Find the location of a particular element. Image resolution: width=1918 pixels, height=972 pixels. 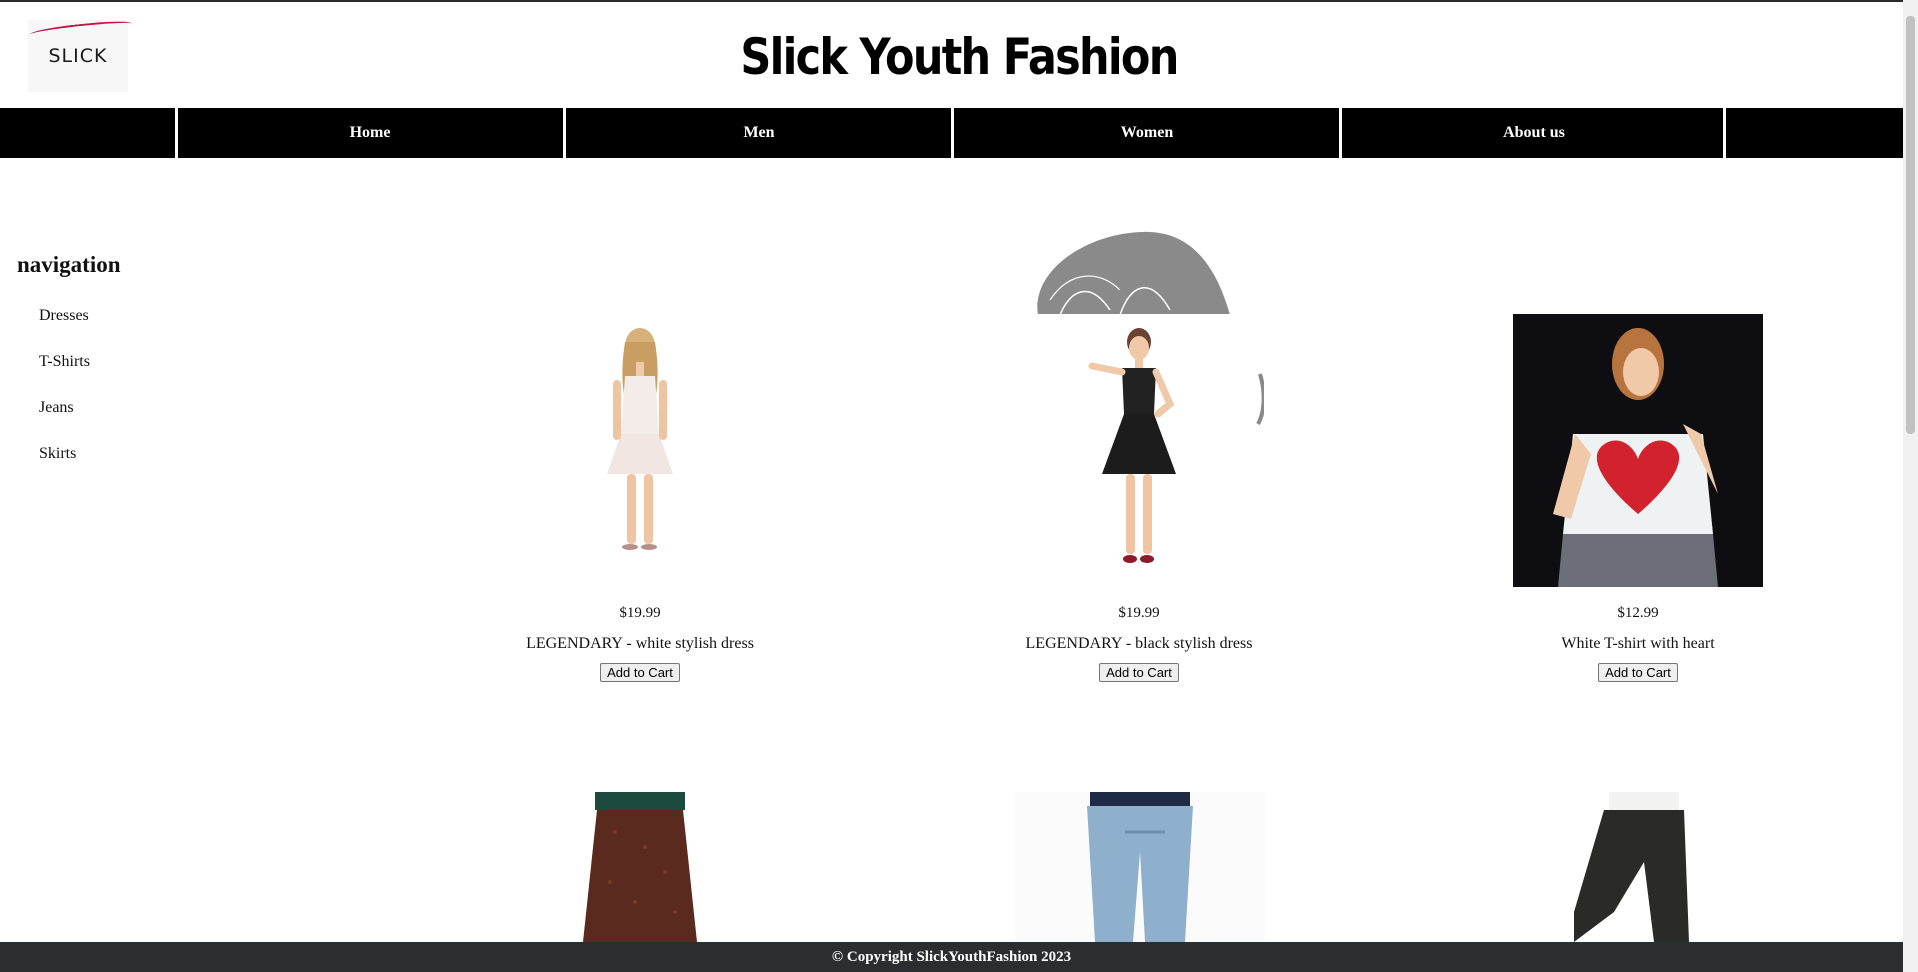

sidebar-item-dresses: Dresses is located at coordinates (64, 323).